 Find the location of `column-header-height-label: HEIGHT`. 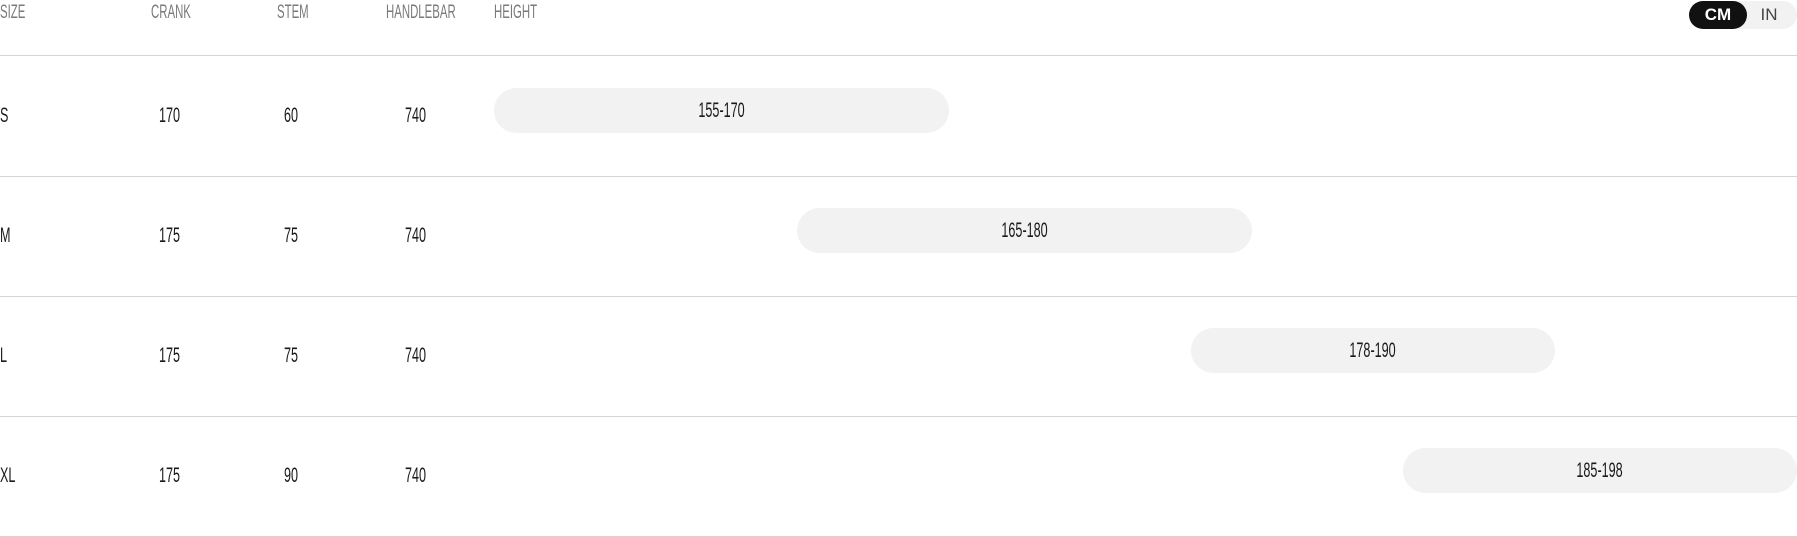

column-header-height-label: HEIGHT is located at coordinates (516, 12).